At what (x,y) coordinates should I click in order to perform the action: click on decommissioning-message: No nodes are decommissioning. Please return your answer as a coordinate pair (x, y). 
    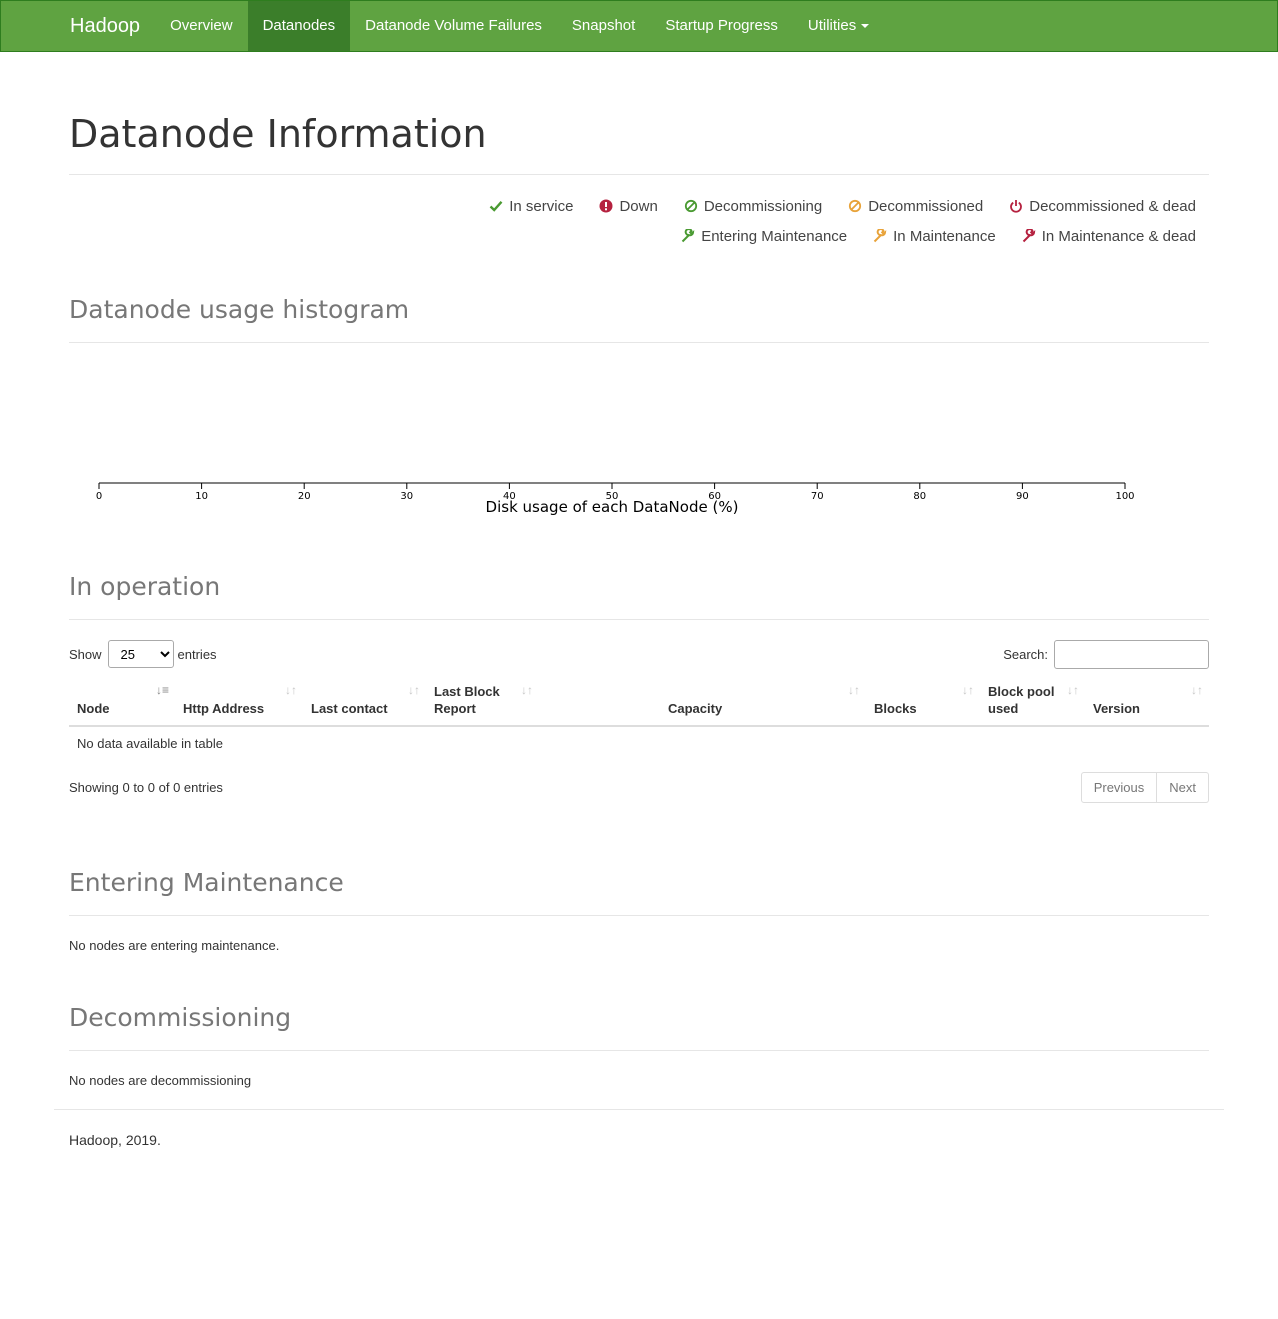
    Looking at the image, I should click on (160, 1080).